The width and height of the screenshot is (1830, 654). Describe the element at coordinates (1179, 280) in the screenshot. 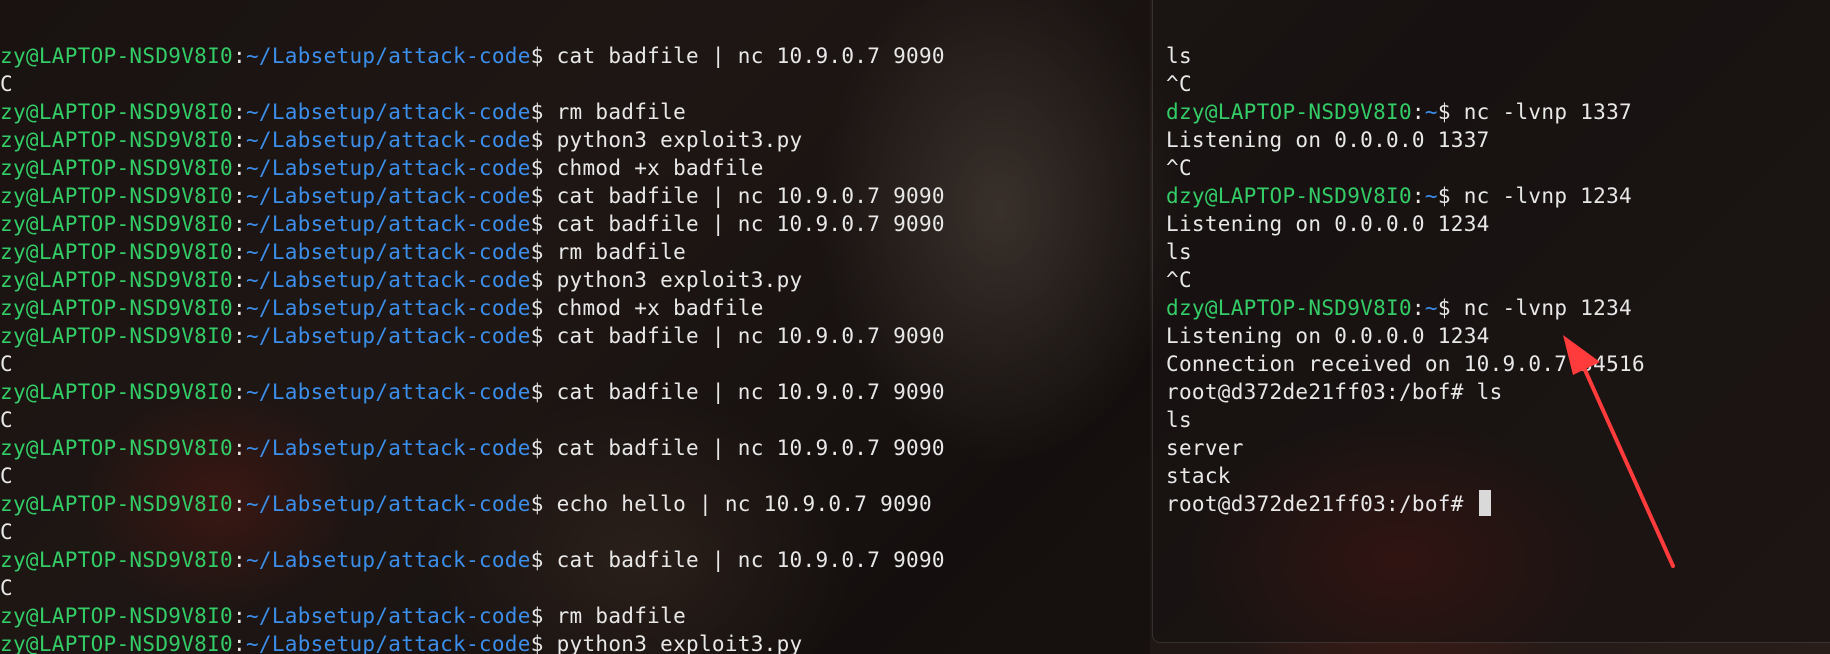

I see `output-text: ^C` at that location.